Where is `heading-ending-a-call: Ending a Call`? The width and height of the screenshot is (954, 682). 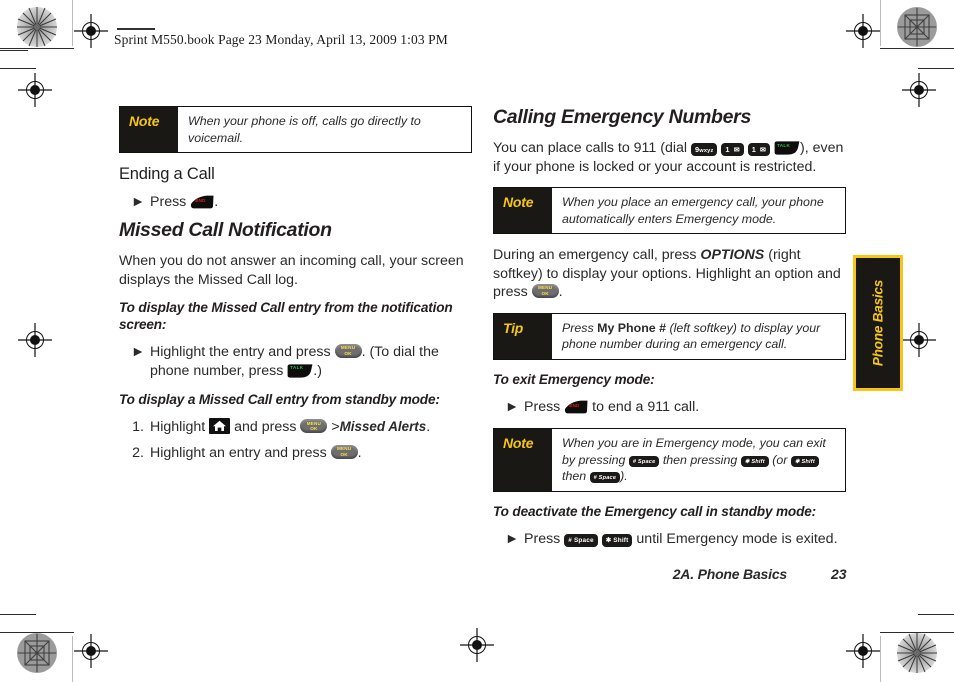 heading-ending-a-call: Ending a Call is located at coordinates (167, 174).